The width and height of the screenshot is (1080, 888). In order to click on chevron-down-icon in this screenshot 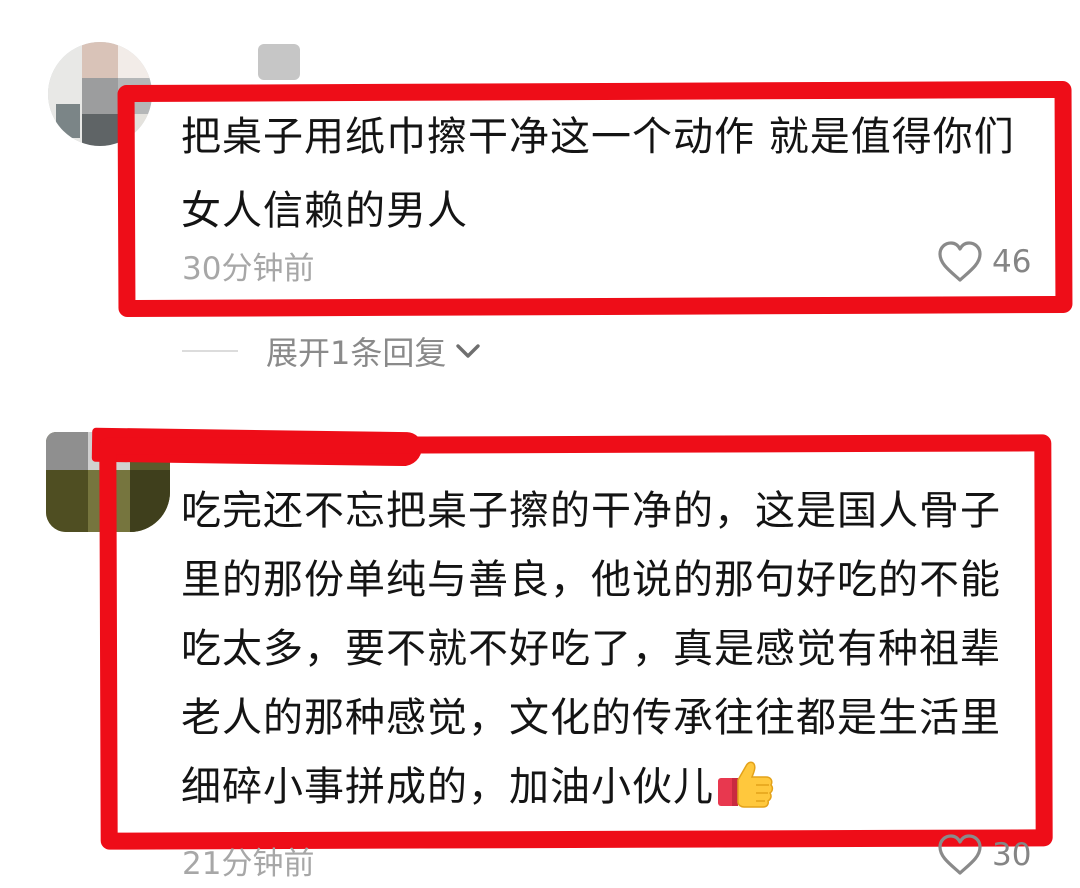, I will do `click(468, 351)`.